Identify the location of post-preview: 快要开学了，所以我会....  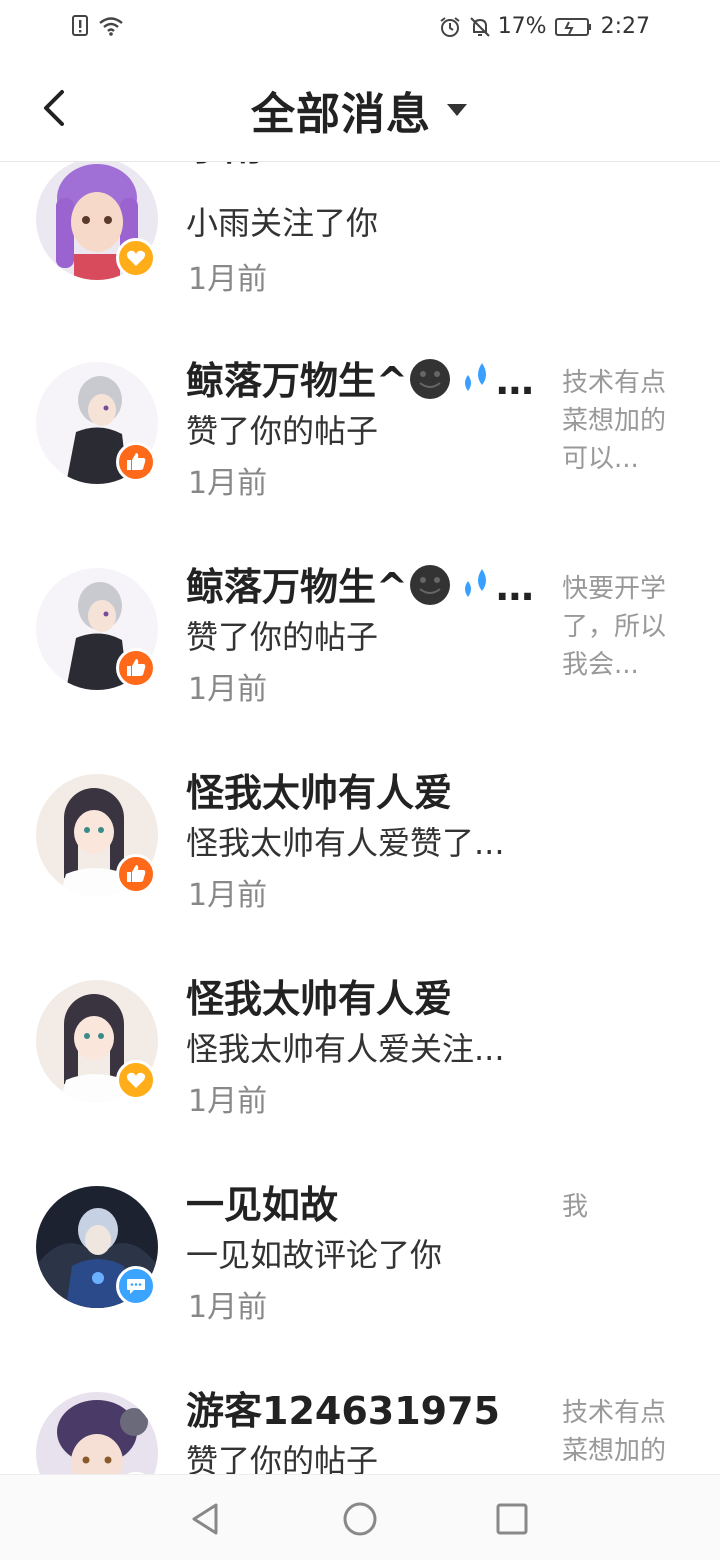
(622, 627).